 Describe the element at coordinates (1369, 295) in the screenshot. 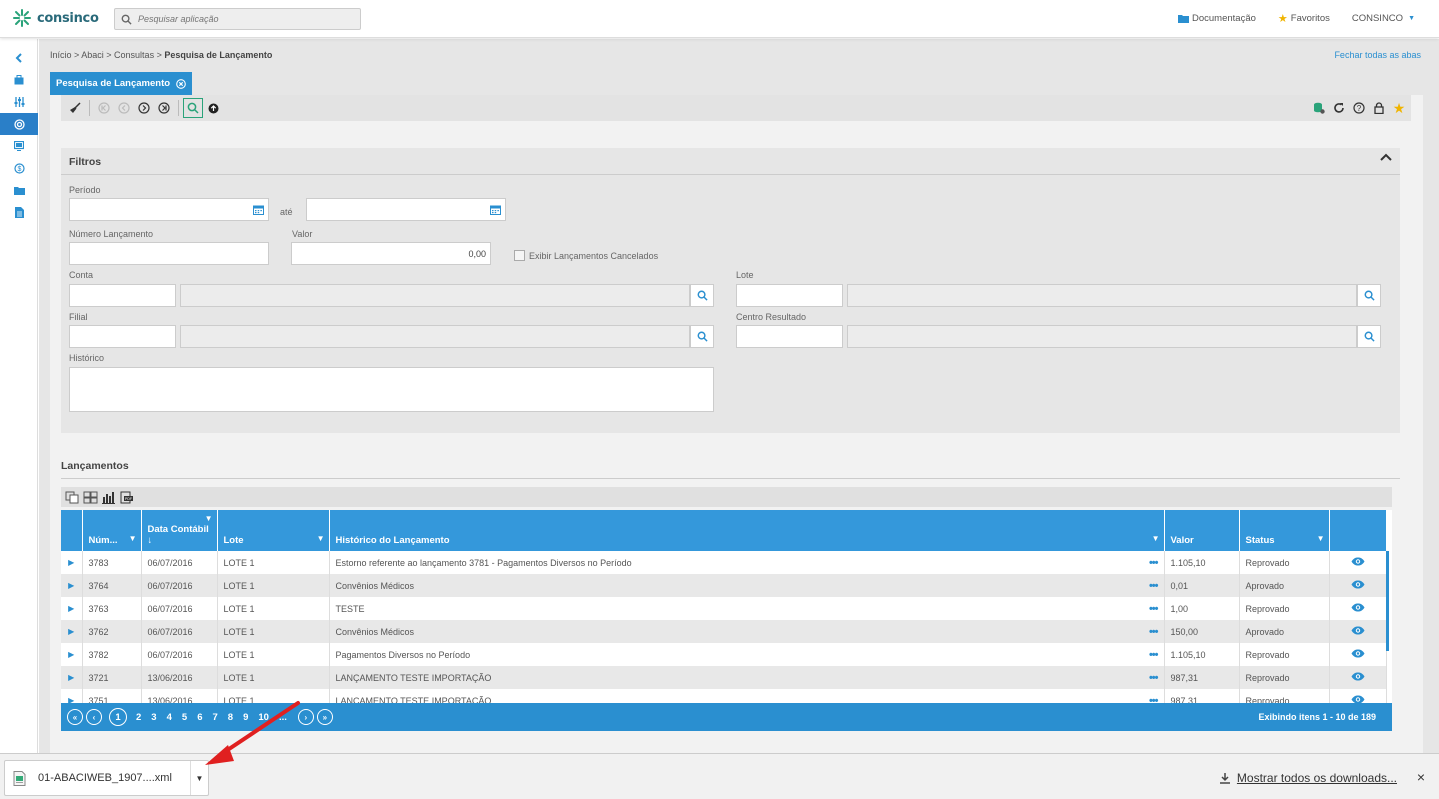

I see `lote-lookup-button` at that location.